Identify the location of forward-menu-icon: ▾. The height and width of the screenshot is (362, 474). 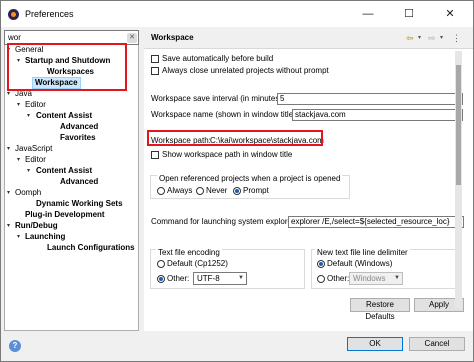
(441, 38).